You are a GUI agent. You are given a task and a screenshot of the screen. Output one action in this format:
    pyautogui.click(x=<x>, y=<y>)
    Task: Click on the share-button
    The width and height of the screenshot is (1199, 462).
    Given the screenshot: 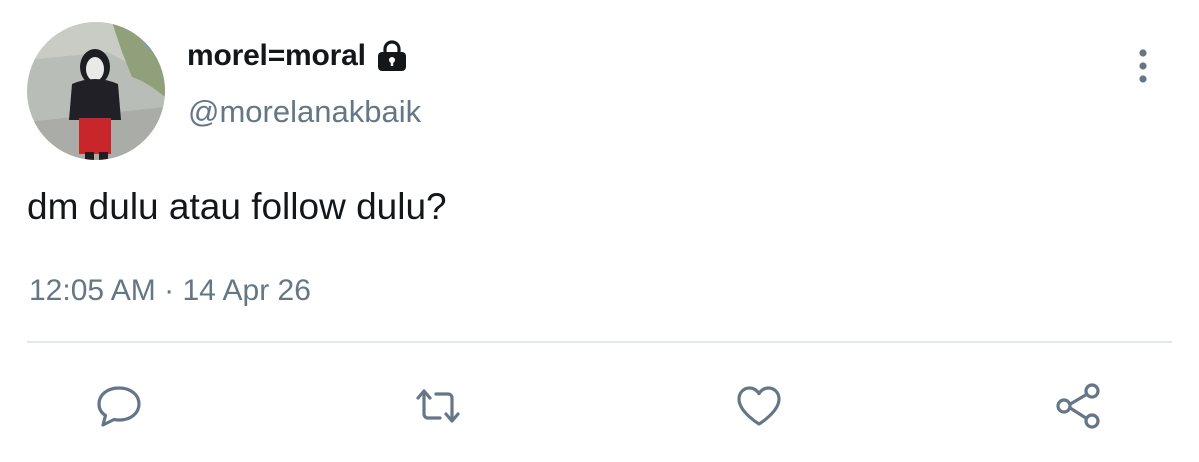 What is the action you would take?
    pyautogui.click(x=1079, y=406)
    